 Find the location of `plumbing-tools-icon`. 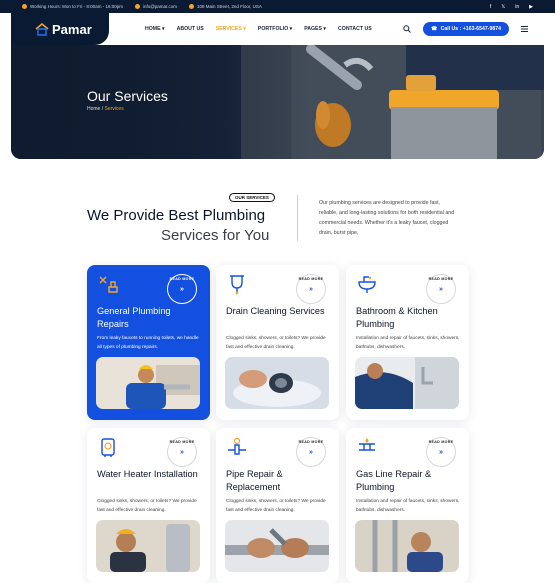

plumbing-tools-icon is located at coordinates (108, 284).